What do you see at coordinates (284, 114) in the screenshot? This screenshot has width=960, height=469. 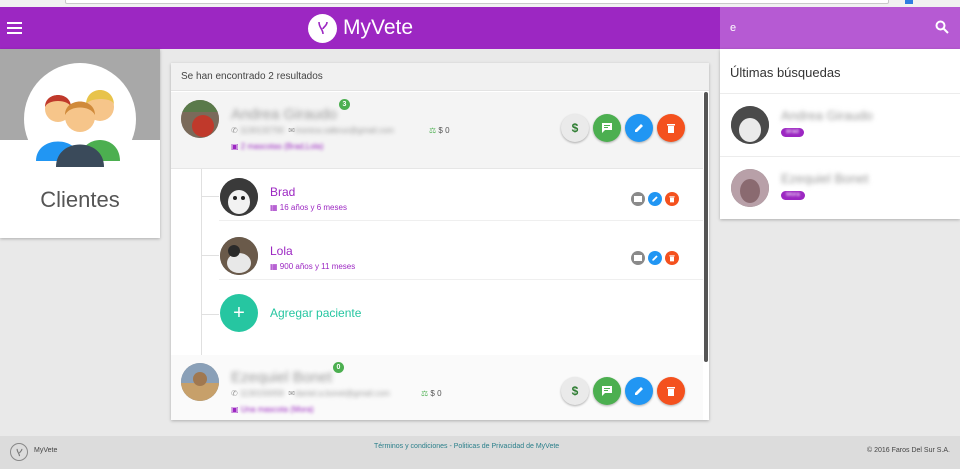 I see `client-name: Andrea Giraudo` at bounding box center [284, 114].